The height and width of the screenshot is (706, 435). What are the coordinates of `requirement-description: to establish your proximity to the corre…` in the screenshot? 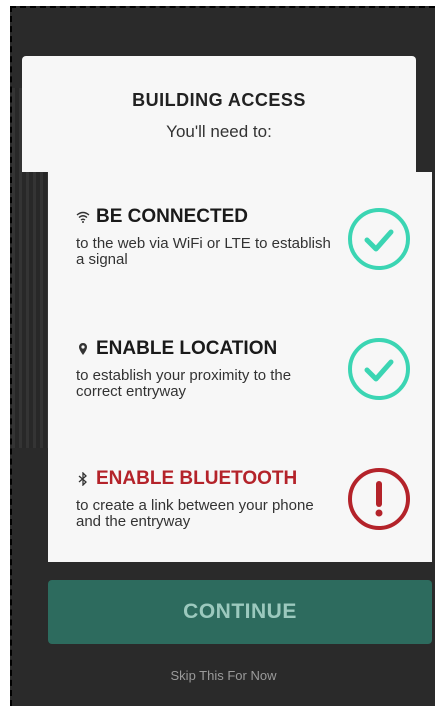 It's located at (184, 383).